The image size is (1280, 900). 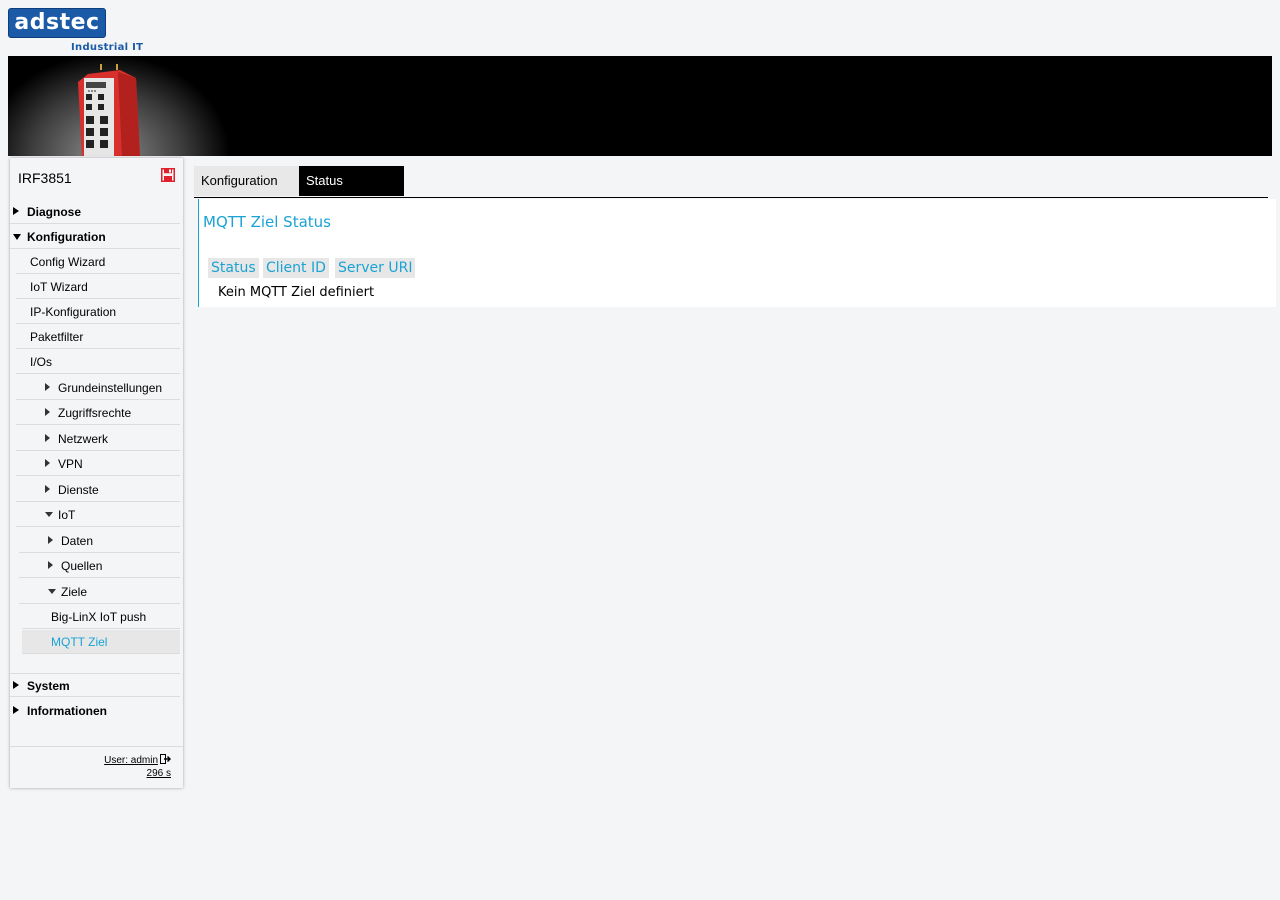 What do you see at coordinates (95, 685) in the screenshot?
I see `sidebar-item-system: System` at bounding box center [95, 685].